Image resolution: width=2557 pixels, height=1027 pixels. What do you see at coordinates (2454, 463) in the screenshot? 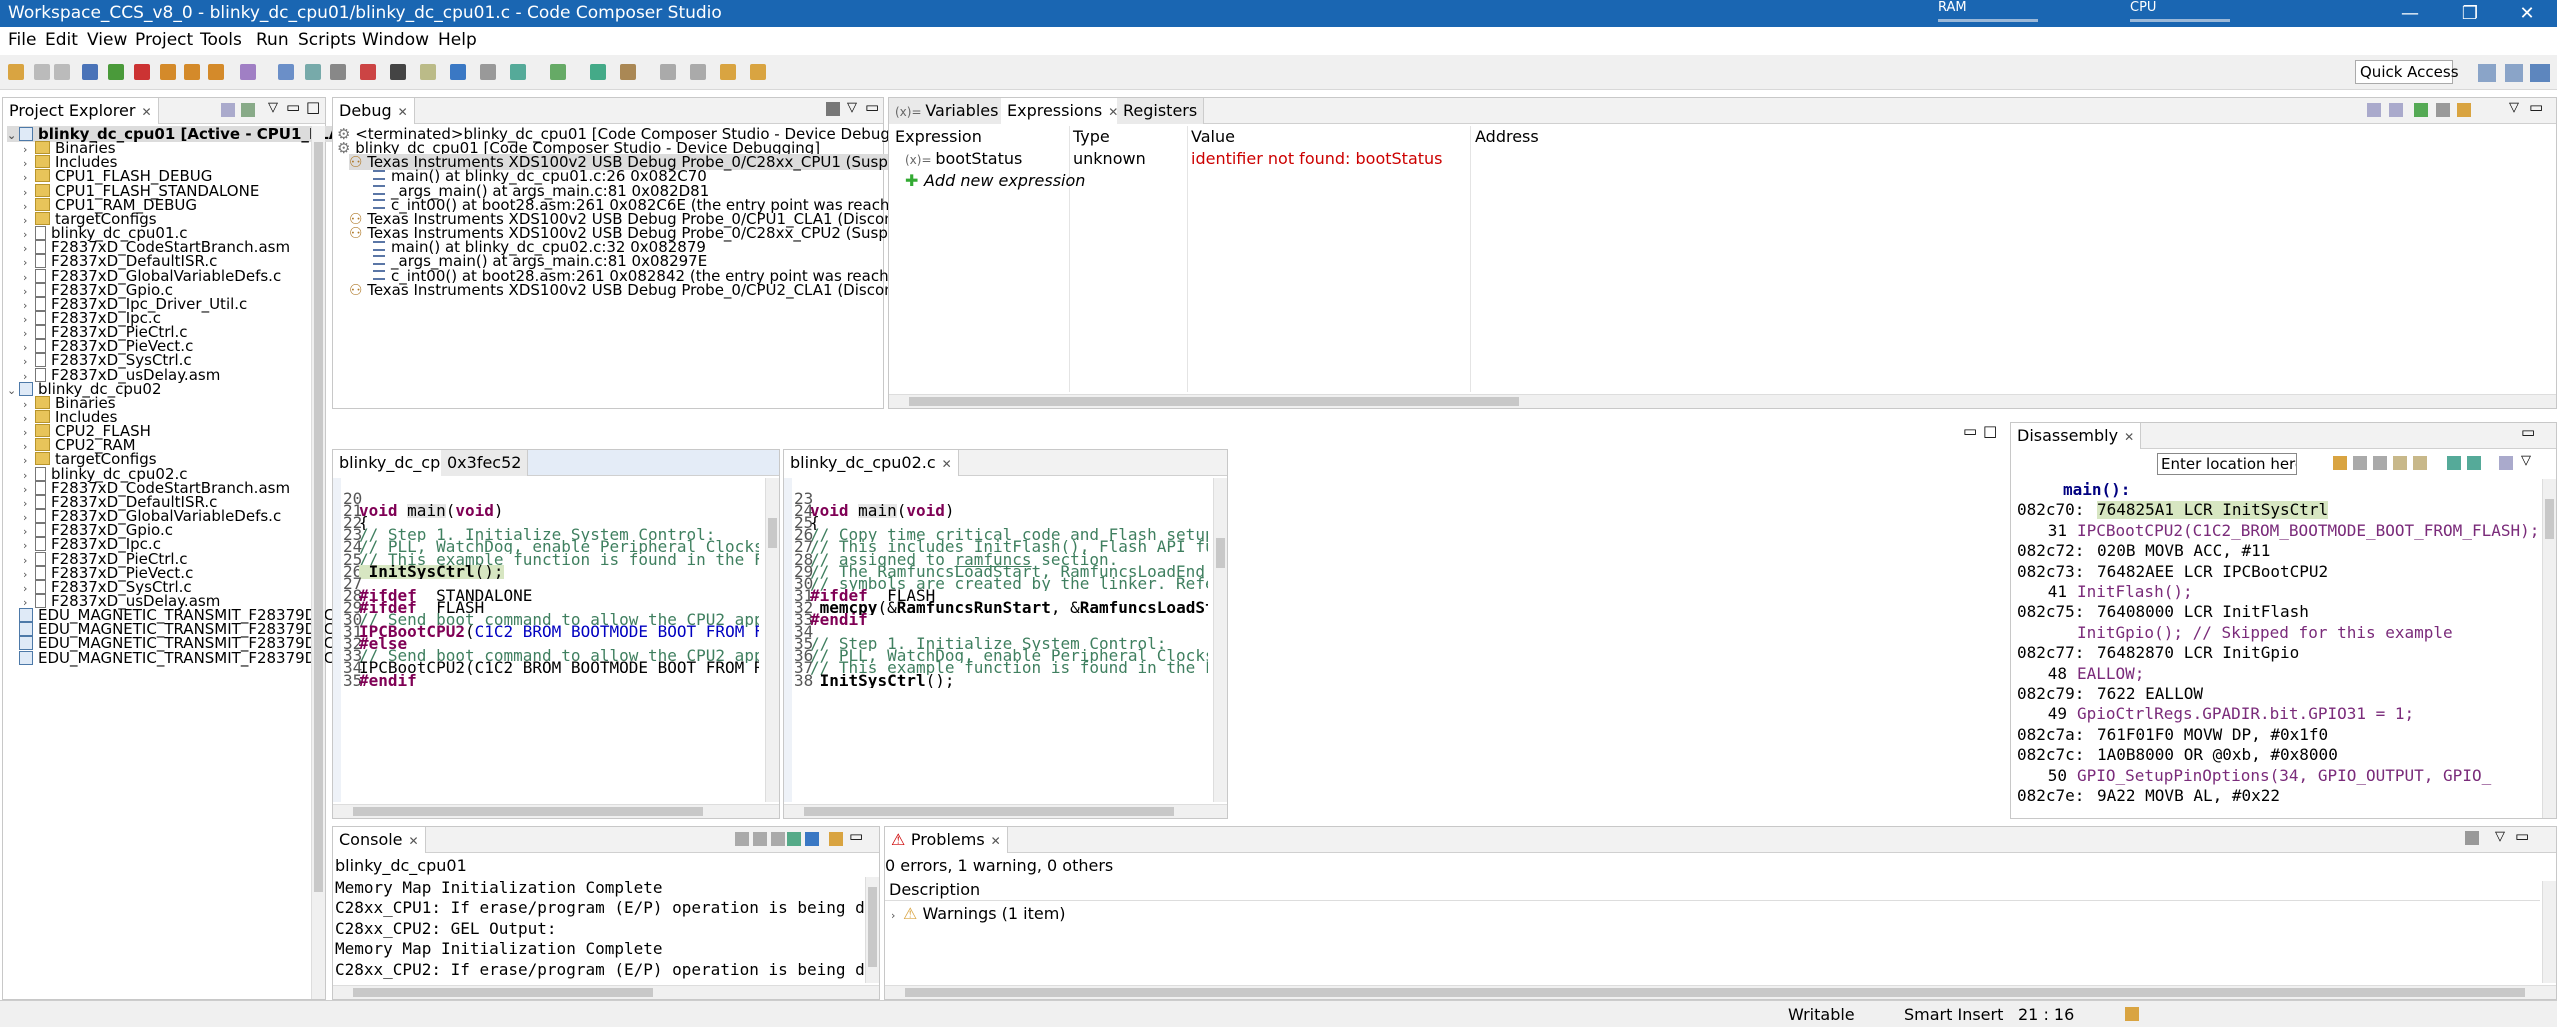
I see `back-icon` at bounding box center [2454, 463].